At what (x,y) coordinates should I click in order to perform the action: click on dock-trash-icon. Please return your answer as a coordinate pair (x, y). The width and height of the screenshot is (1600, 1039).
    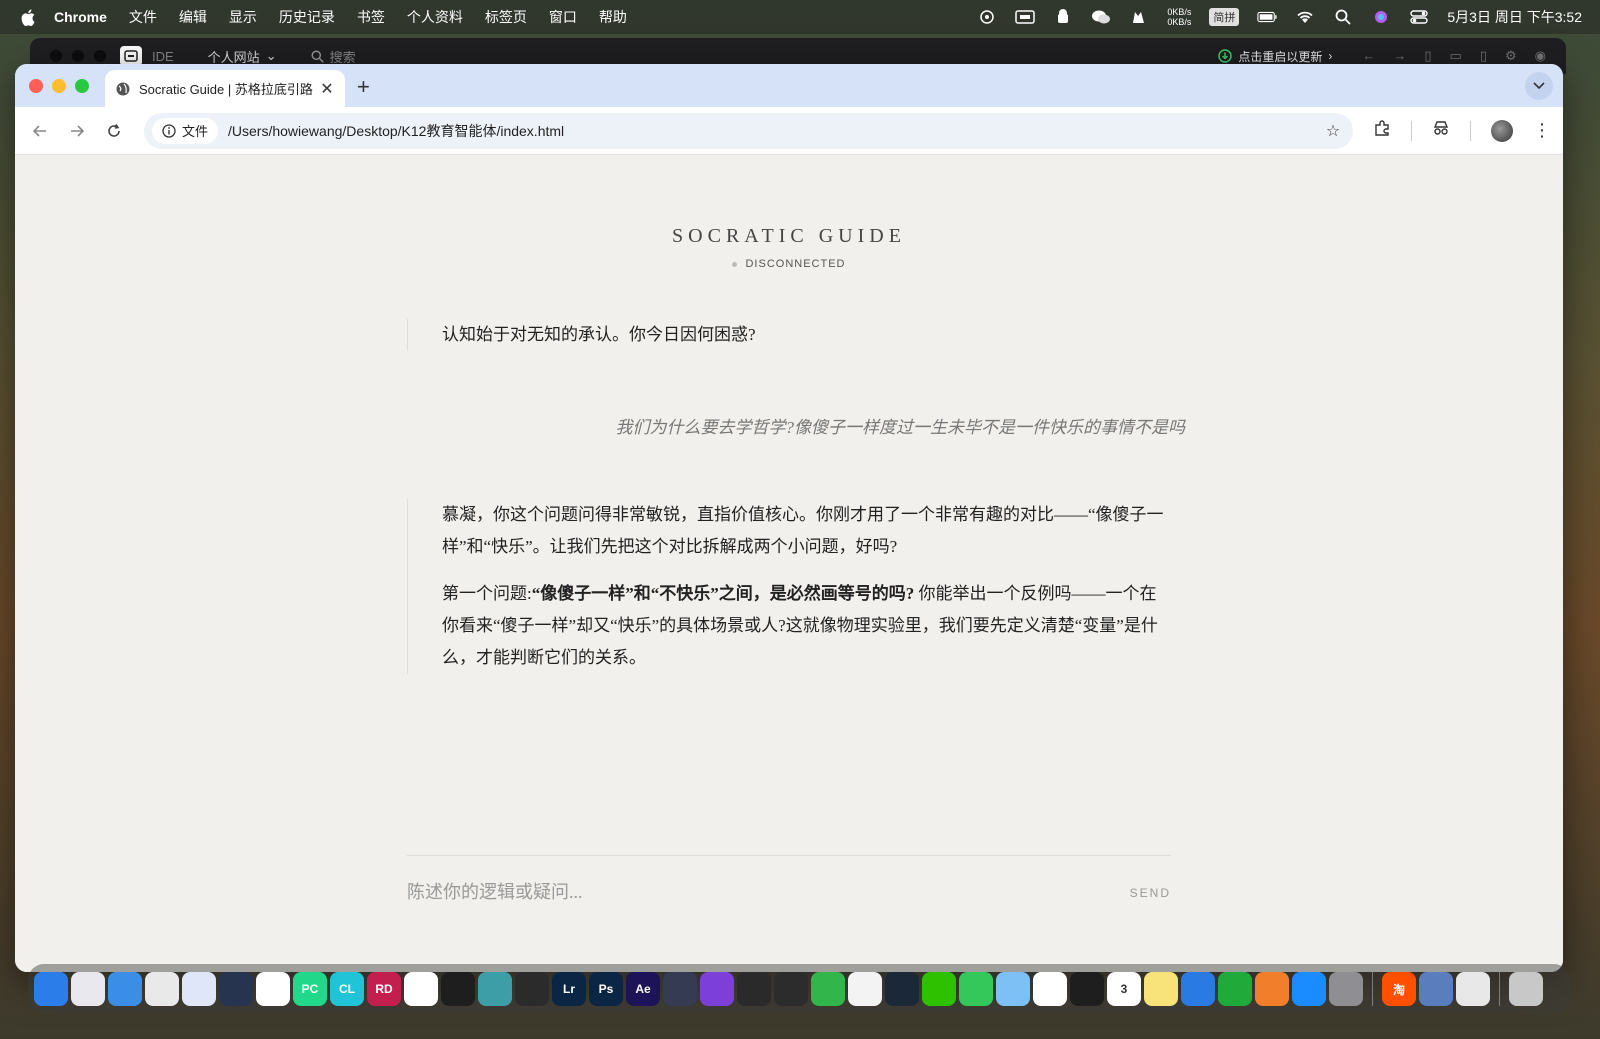
    Looking at the image, I should click on (1526, 989).